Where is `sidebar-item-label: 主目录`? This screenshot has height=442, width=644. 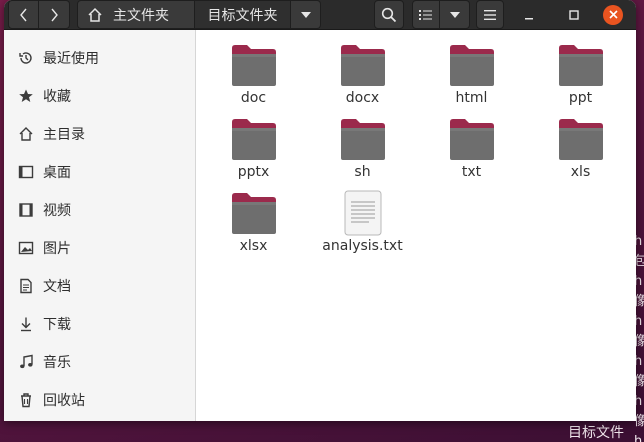 sidebar-item-label: 主目录 is located at coordinates (64, 135).